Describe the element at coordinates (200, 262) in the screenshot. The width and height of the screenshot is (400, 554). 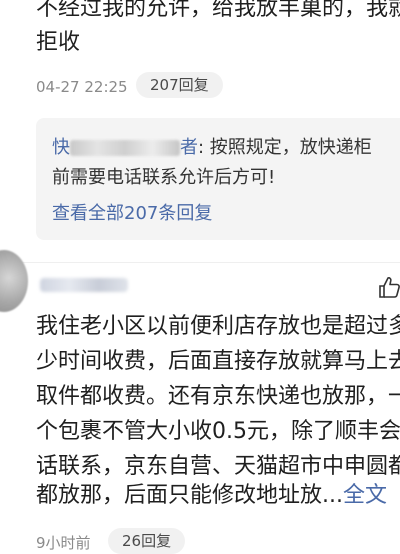
I see `comment-divider` at that location.